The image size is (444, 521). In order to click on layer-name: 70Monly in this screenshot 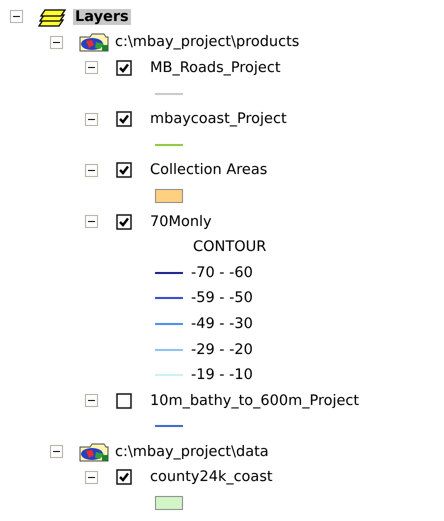, I will do `click(181, 222)`.